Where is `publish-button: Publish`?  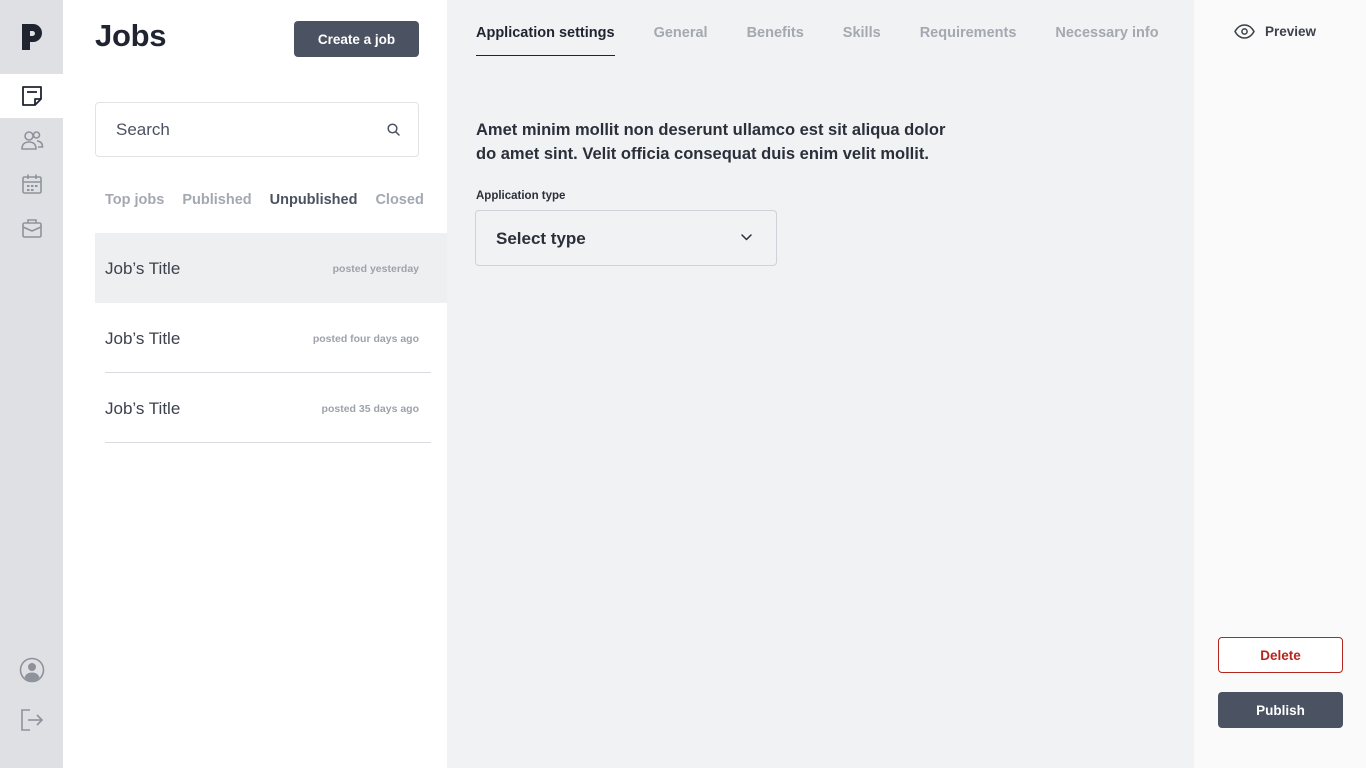
publish-button: Publish is located at coordinates (1280, 710).